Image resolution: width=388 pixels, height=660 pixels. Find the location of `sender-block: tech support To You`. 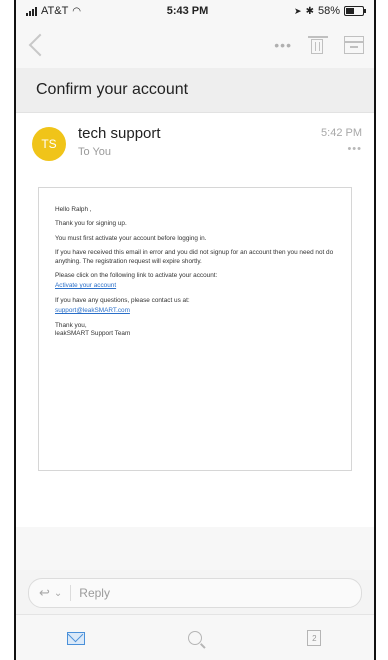

sender-block: tech support To You is located at coordinates (199, 140).